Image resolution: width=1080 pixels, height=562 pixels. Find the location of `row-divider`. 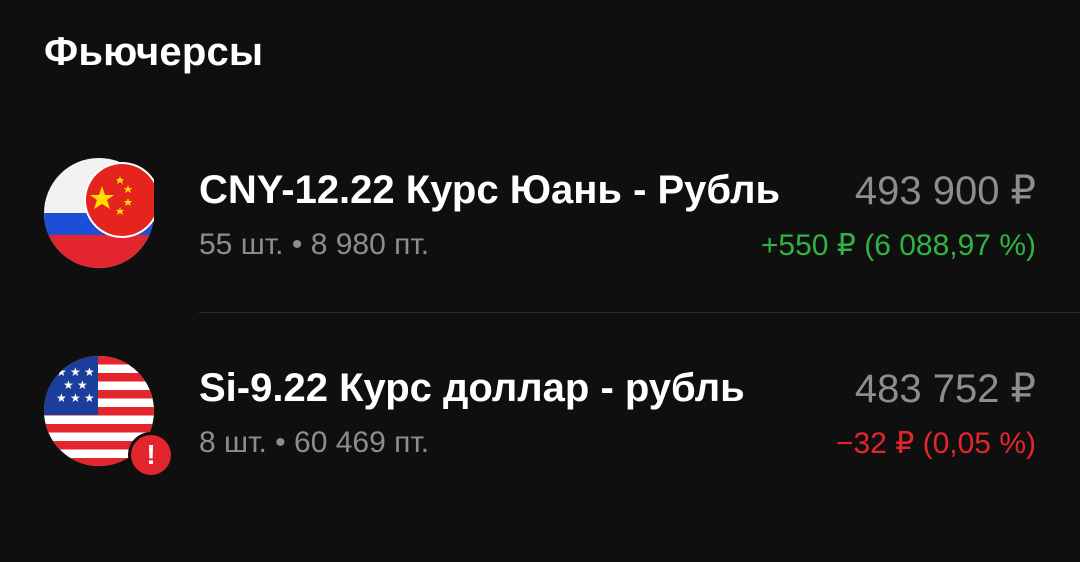

row-divider is located at coordinates (639, 312).